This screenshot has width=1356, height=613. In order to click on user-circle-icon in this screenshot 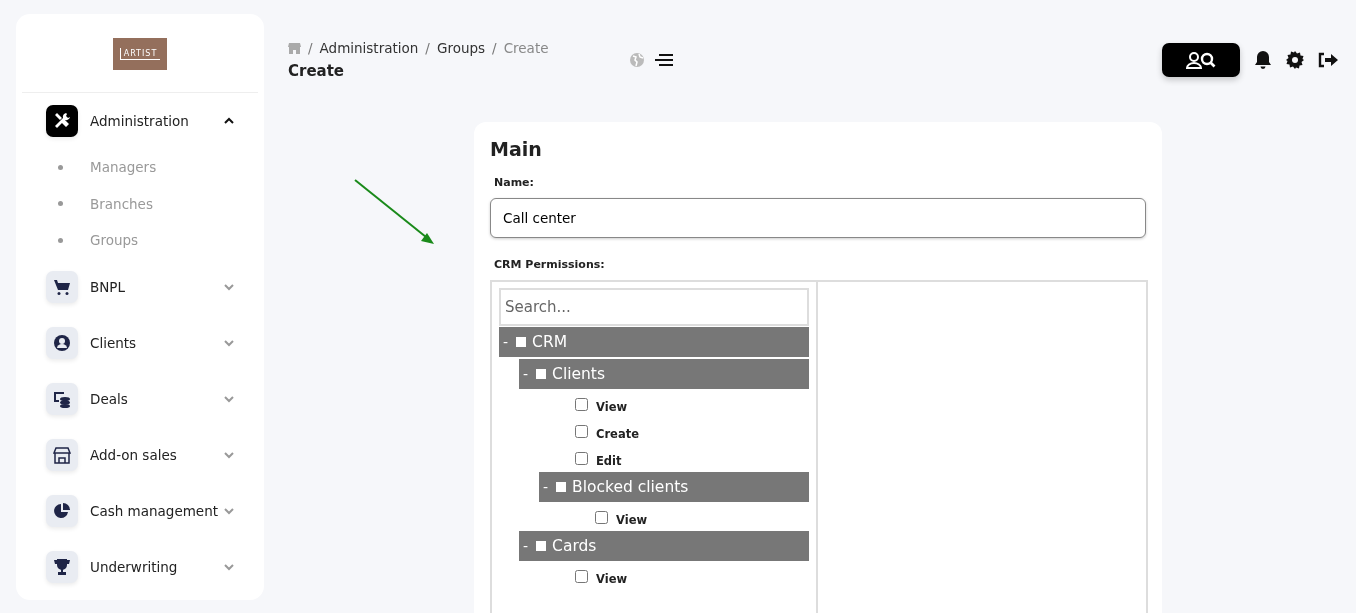, I will do `click(62, 342)`.